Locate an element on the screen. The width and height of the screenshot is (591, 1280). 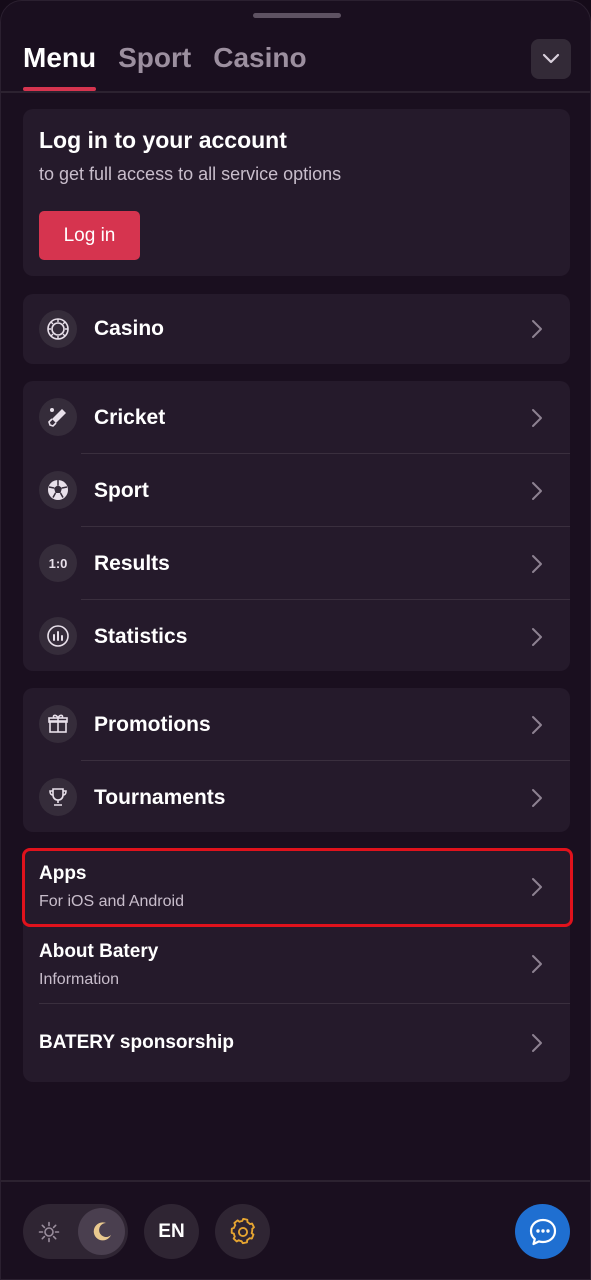
menu-item-label: Tournaments is located at coordinates (160, 797).